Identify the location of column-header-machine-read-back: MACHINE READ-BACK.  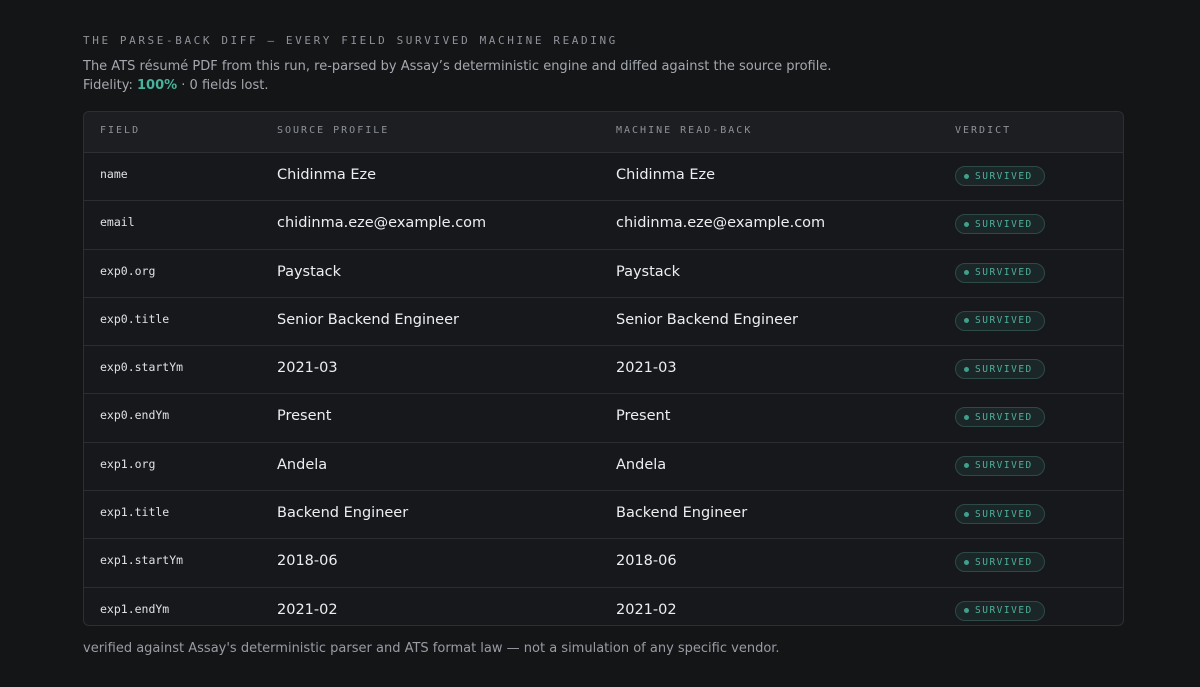
(684, 130).